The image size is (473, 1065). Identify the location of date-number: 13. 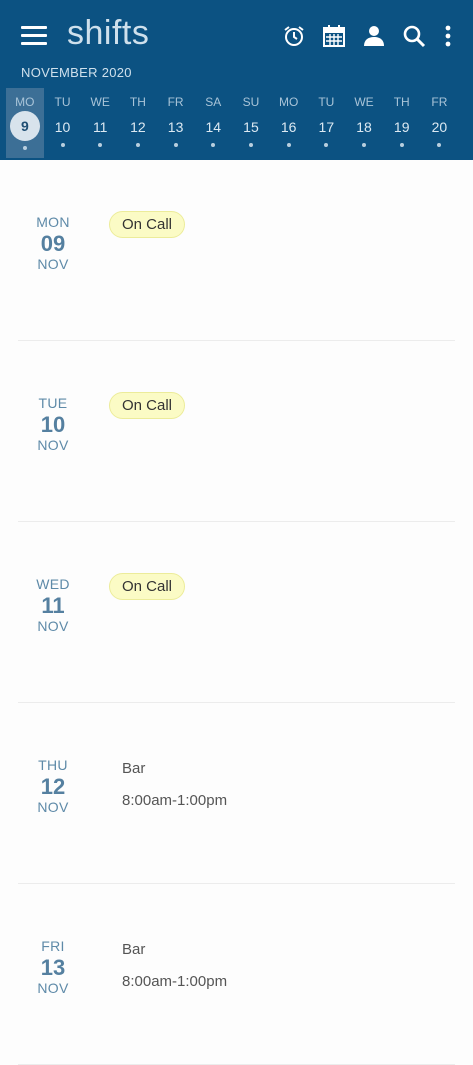
(53, 967).